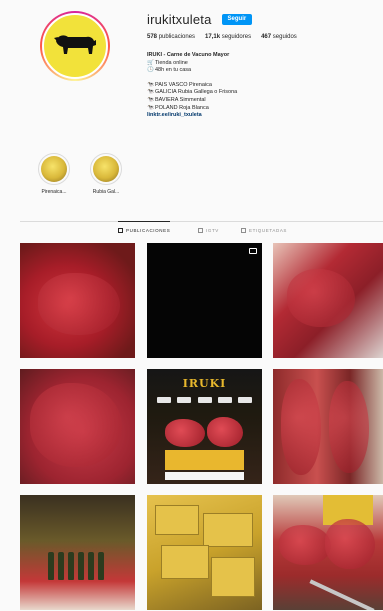  I want to click on bio-line-delivery: 🕒48h en tu casa, so click(169, 70).